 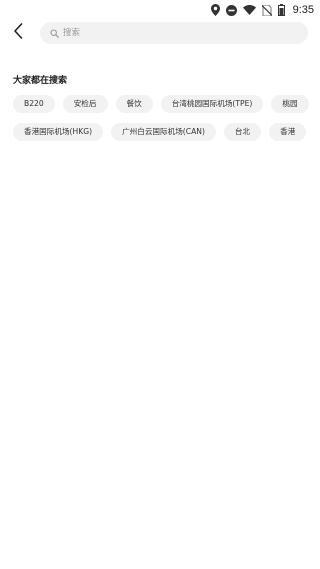 I want to click on search-tag: 台湾桃园国际机场(TPE), so click(x=212, y=104).